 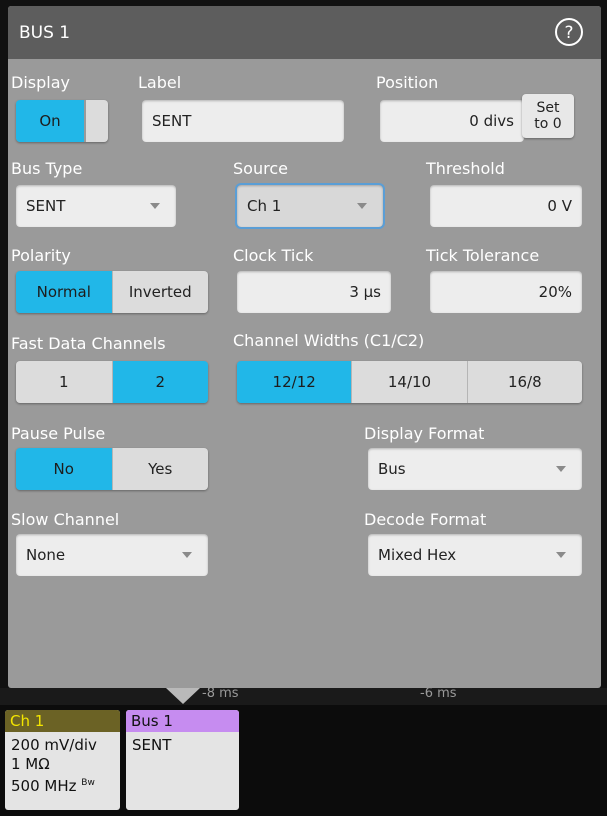 I want to click on decode-format-label: Decode Format, so click(x=425, y=519).